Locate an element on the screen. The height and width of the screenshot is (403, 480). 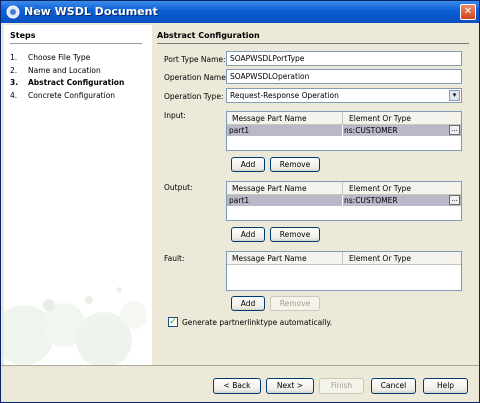
netbeans-app-icon is located at coordinates (13, 12).